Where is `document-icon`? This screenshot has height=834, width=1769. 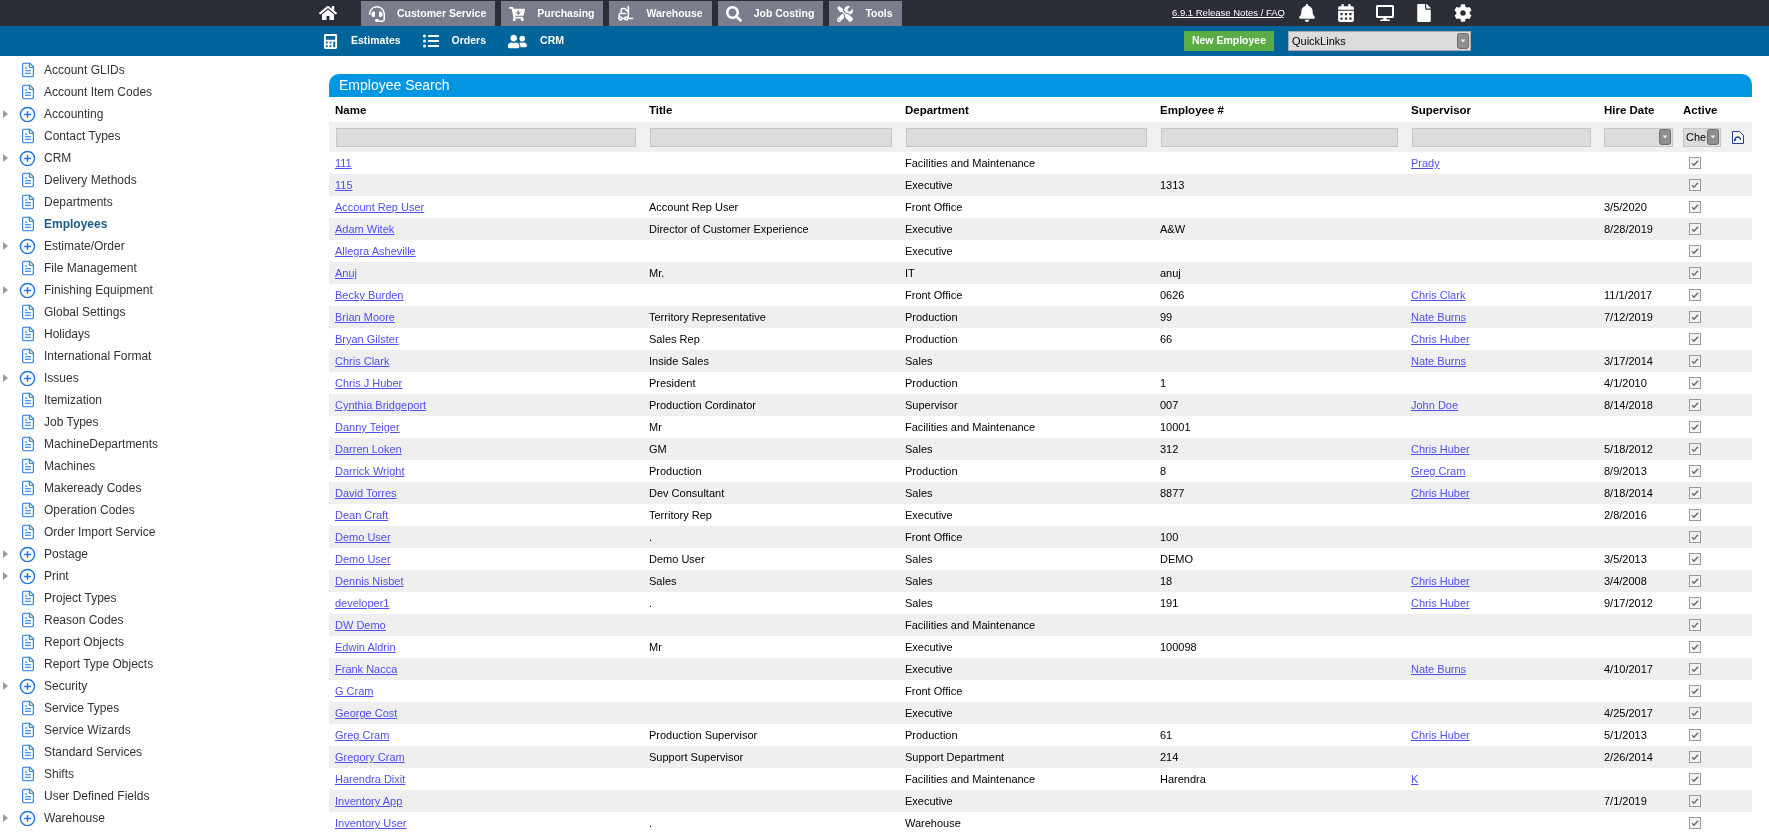 document-icon is located at coordinates (1424, 13).